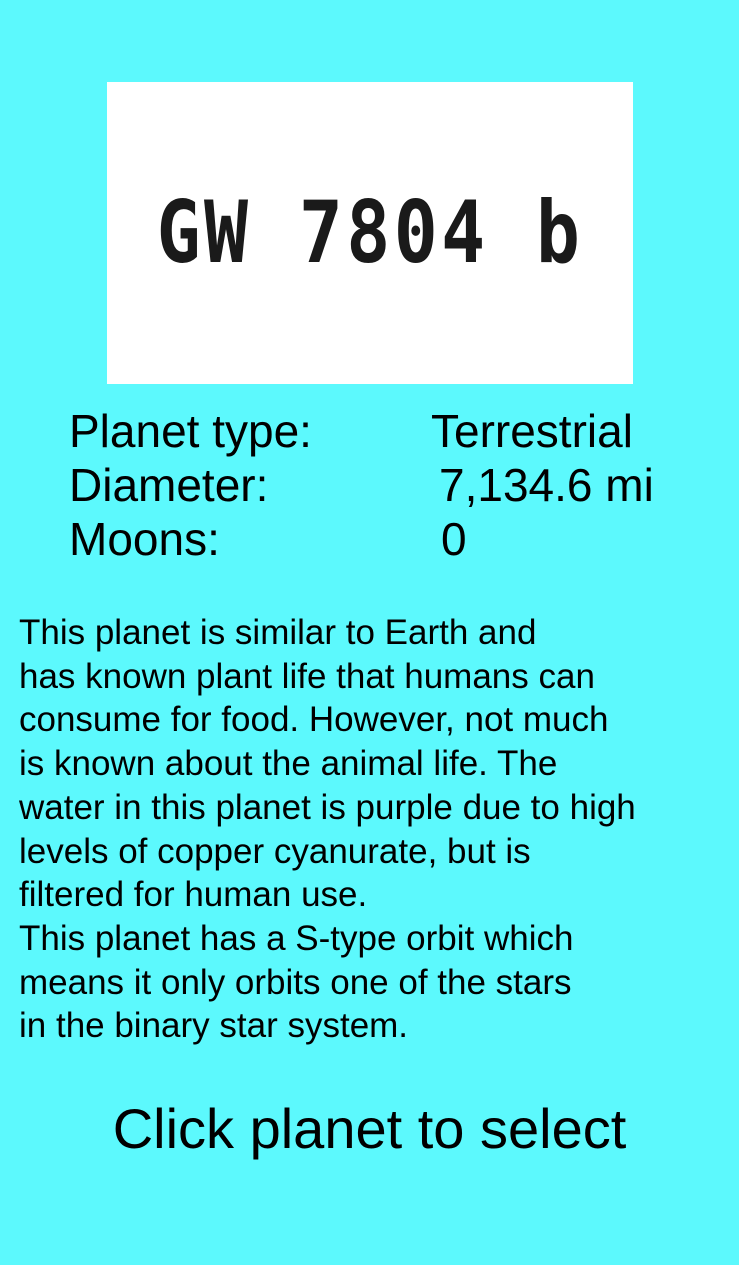  I want to click on planet-type-label: Planet type:, so click(190, 431).